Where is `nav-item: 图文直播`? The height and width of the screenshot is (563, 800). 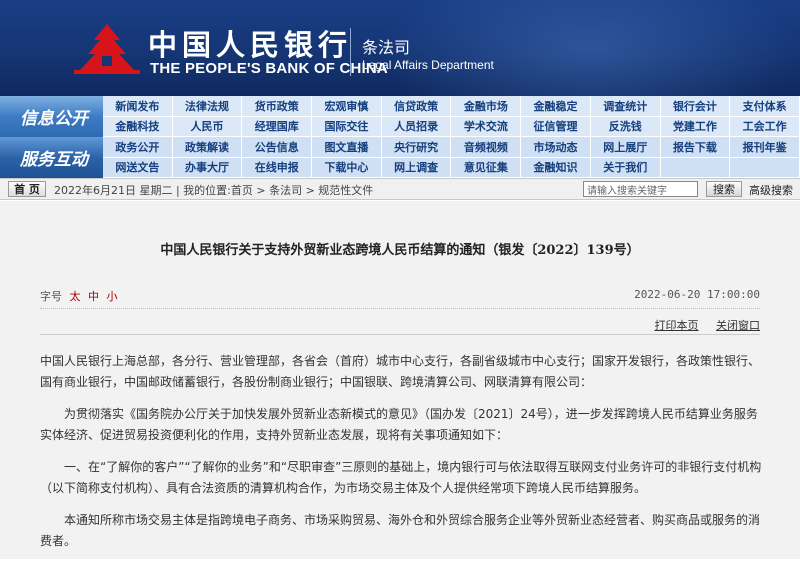
nav-item: 图文直播 is located at coordinates (347, 147).